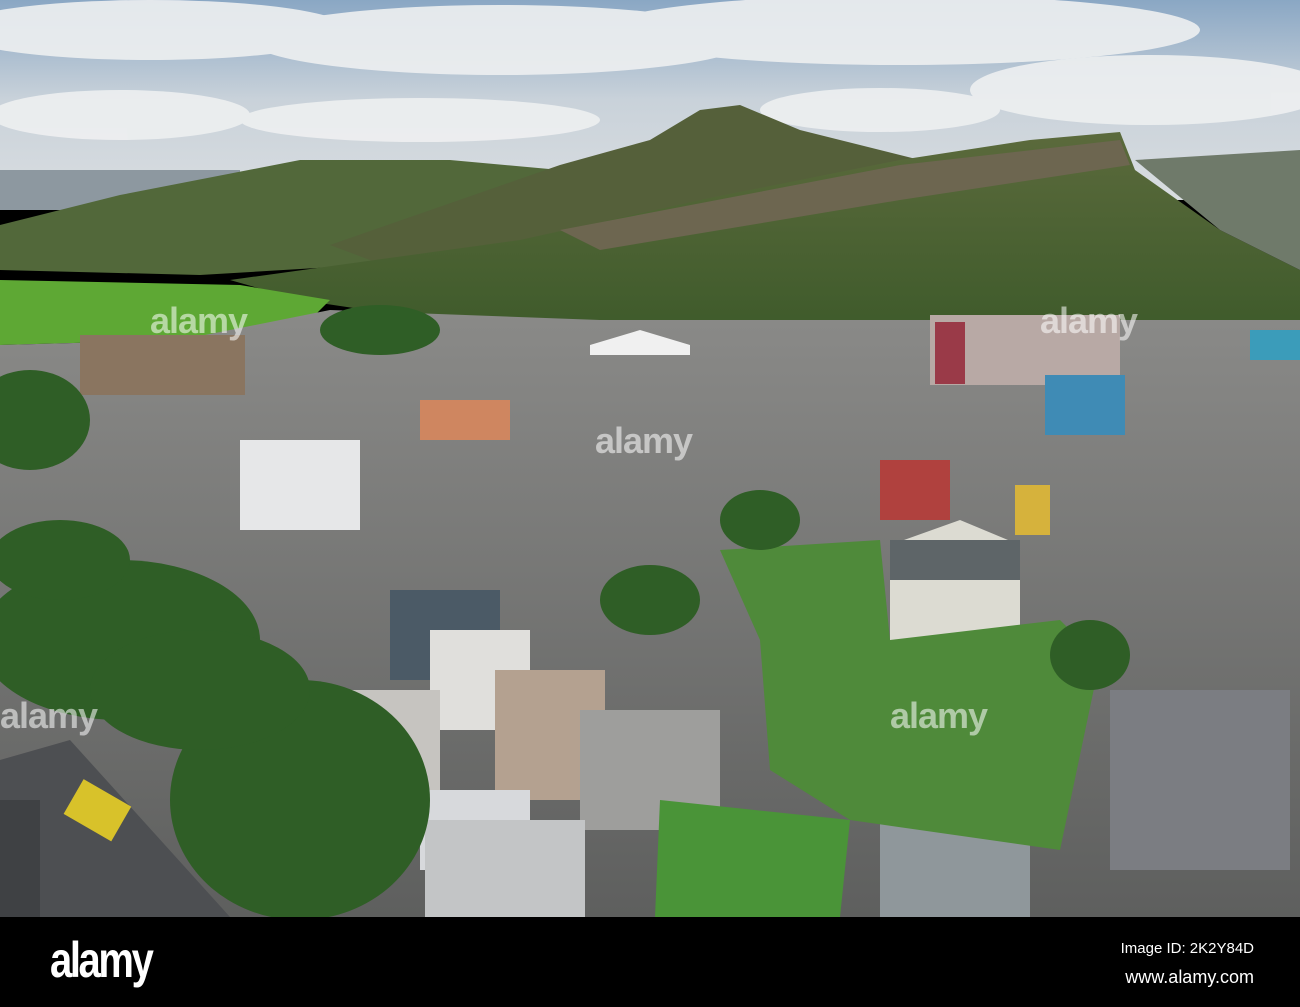  What do you see at coordinates (1187, 948) in the screenshot?
I see `image-id: Image ID: 2K2Y84D` at bounding box center [1187, 948].